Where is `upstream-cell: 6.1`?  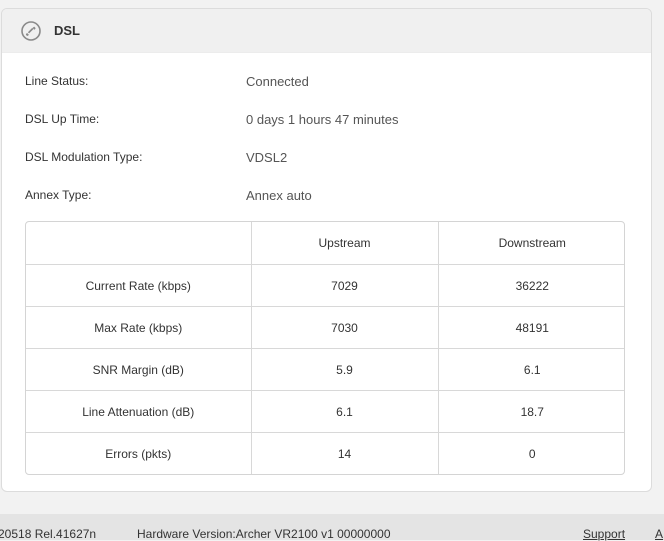
upstream-cell: 6.1 is located at coordinates (345, 411).